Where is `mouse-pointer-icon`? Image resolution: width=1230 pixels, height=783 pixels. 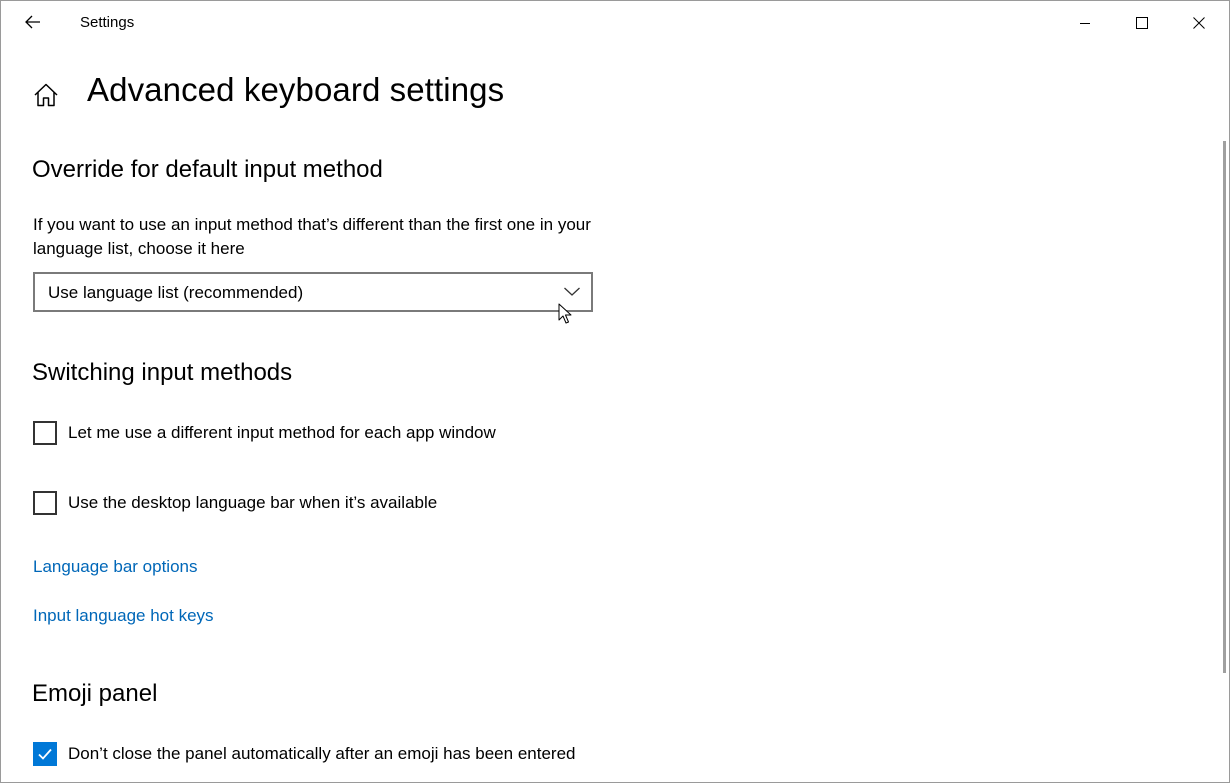
mouse-pointer-icon is located at coordinates (565, 313).